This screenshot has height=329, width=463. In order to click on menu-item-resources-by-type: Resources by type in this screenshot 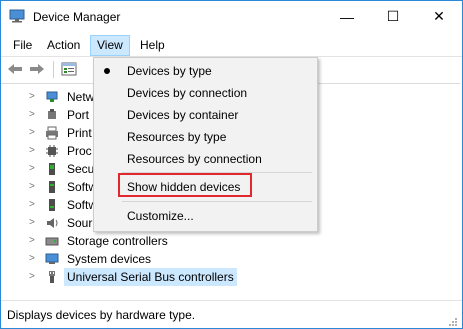, I will do `click(176, 137)`.